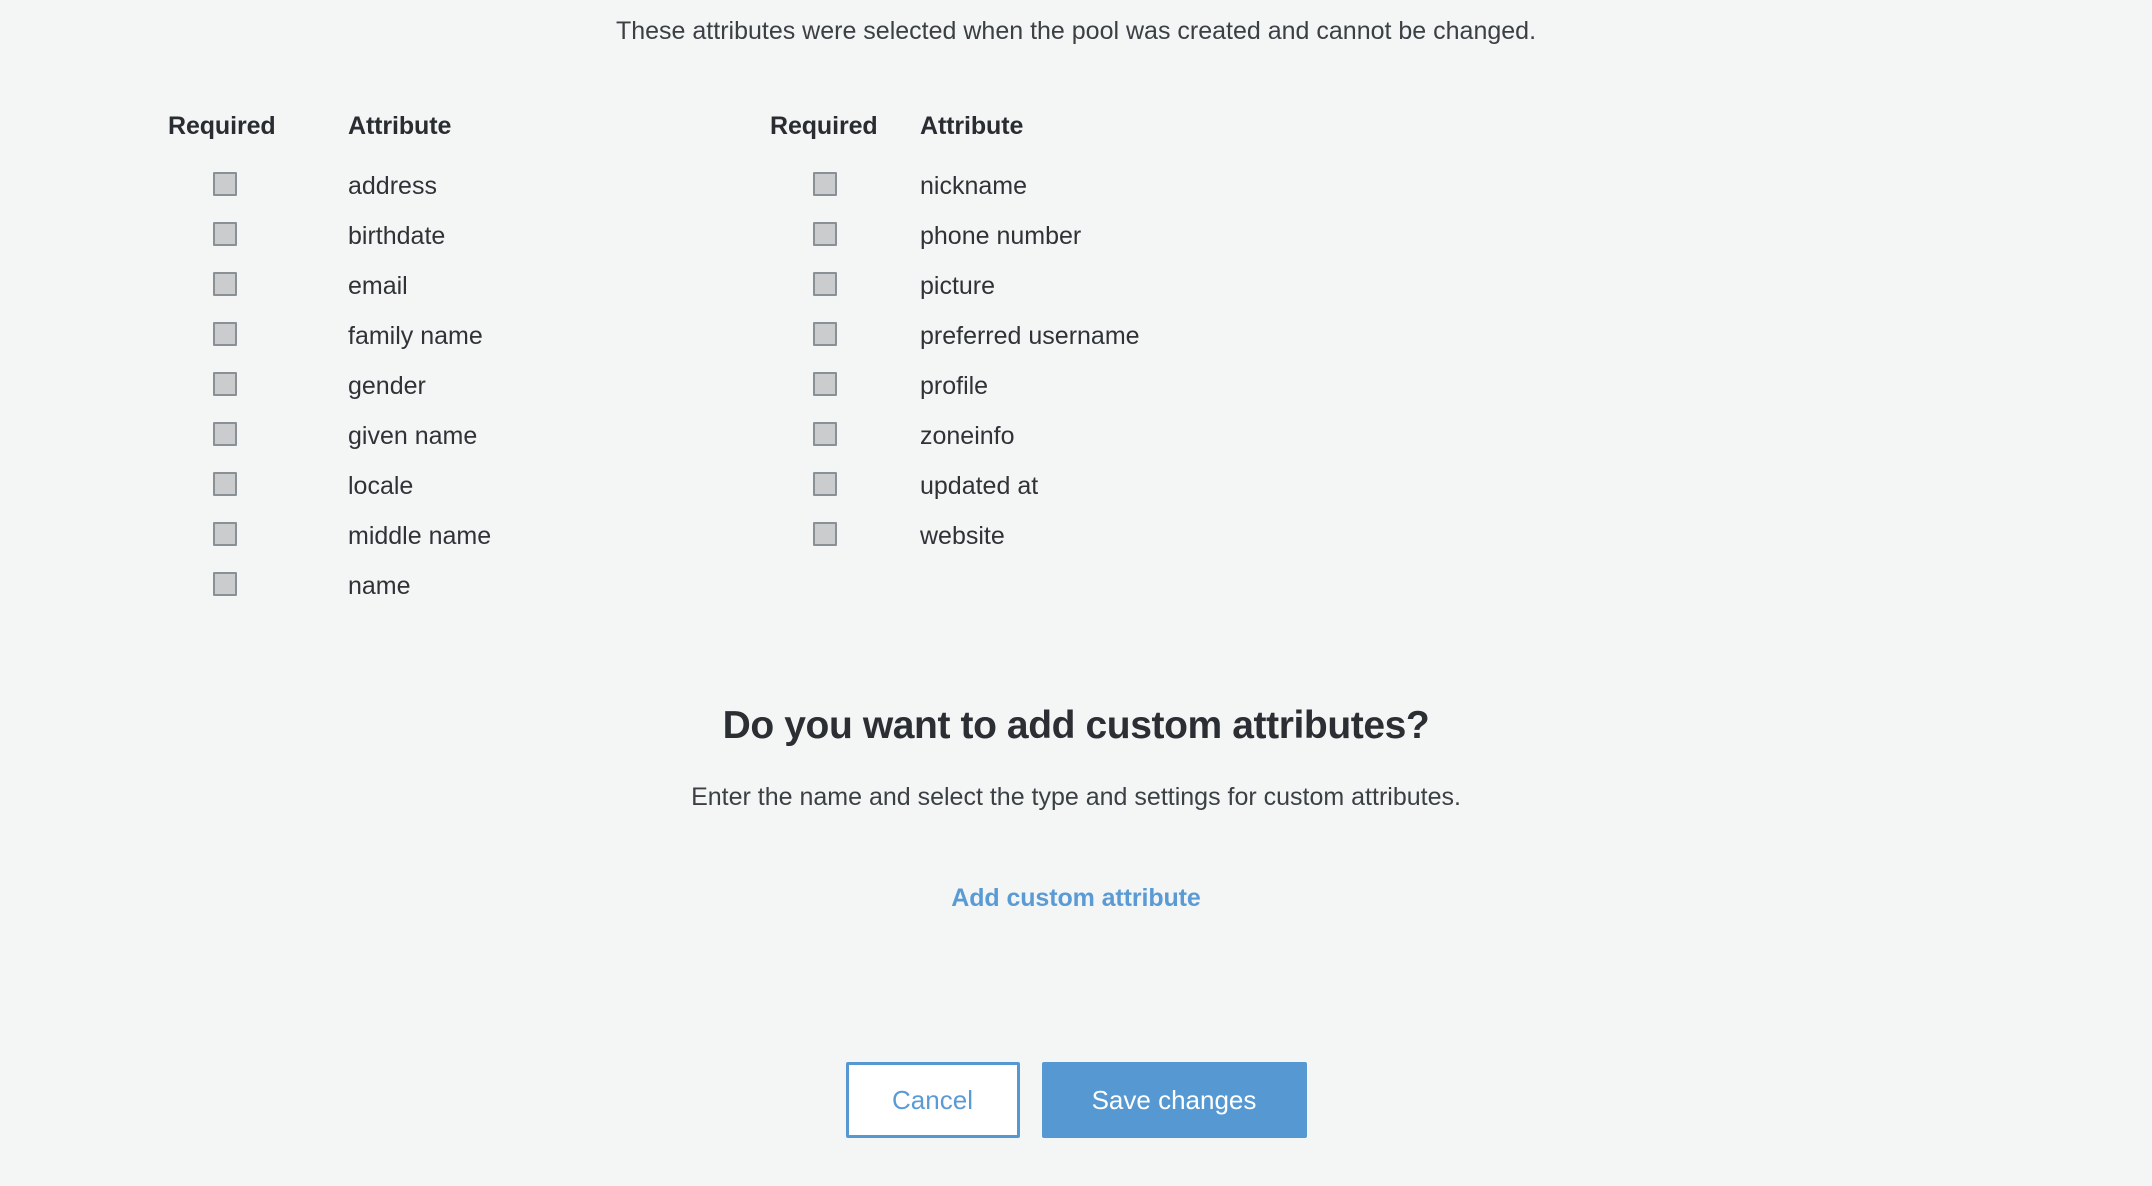 This screenshot has height=1186, width=2152. Describe the element at coordinates (379, 586) in the screenshot. I see `attribute-name-label: name` at that location.